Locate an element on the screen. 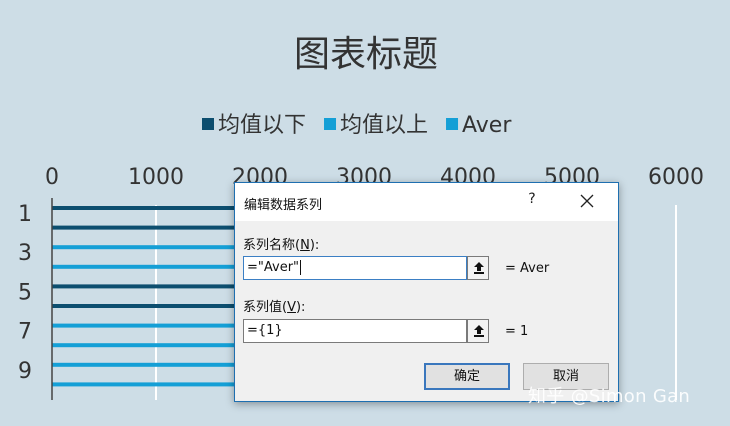 The height and width of the screenshot is (426, 730). series-name-preview: = Aver is located at coordinates (527, 268).